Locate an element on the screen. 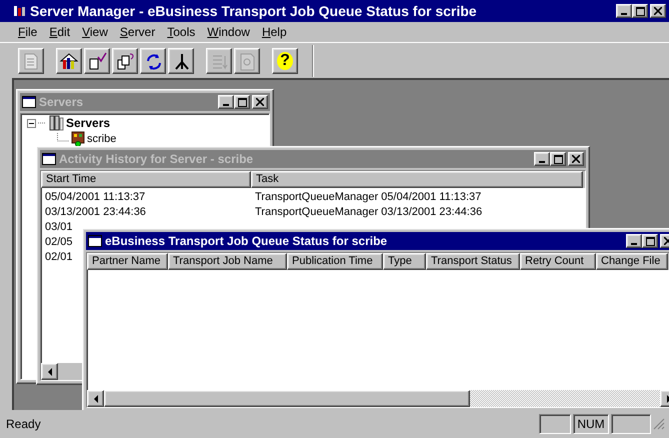  column-header: Partner Name is located at coordinates (127, 261).